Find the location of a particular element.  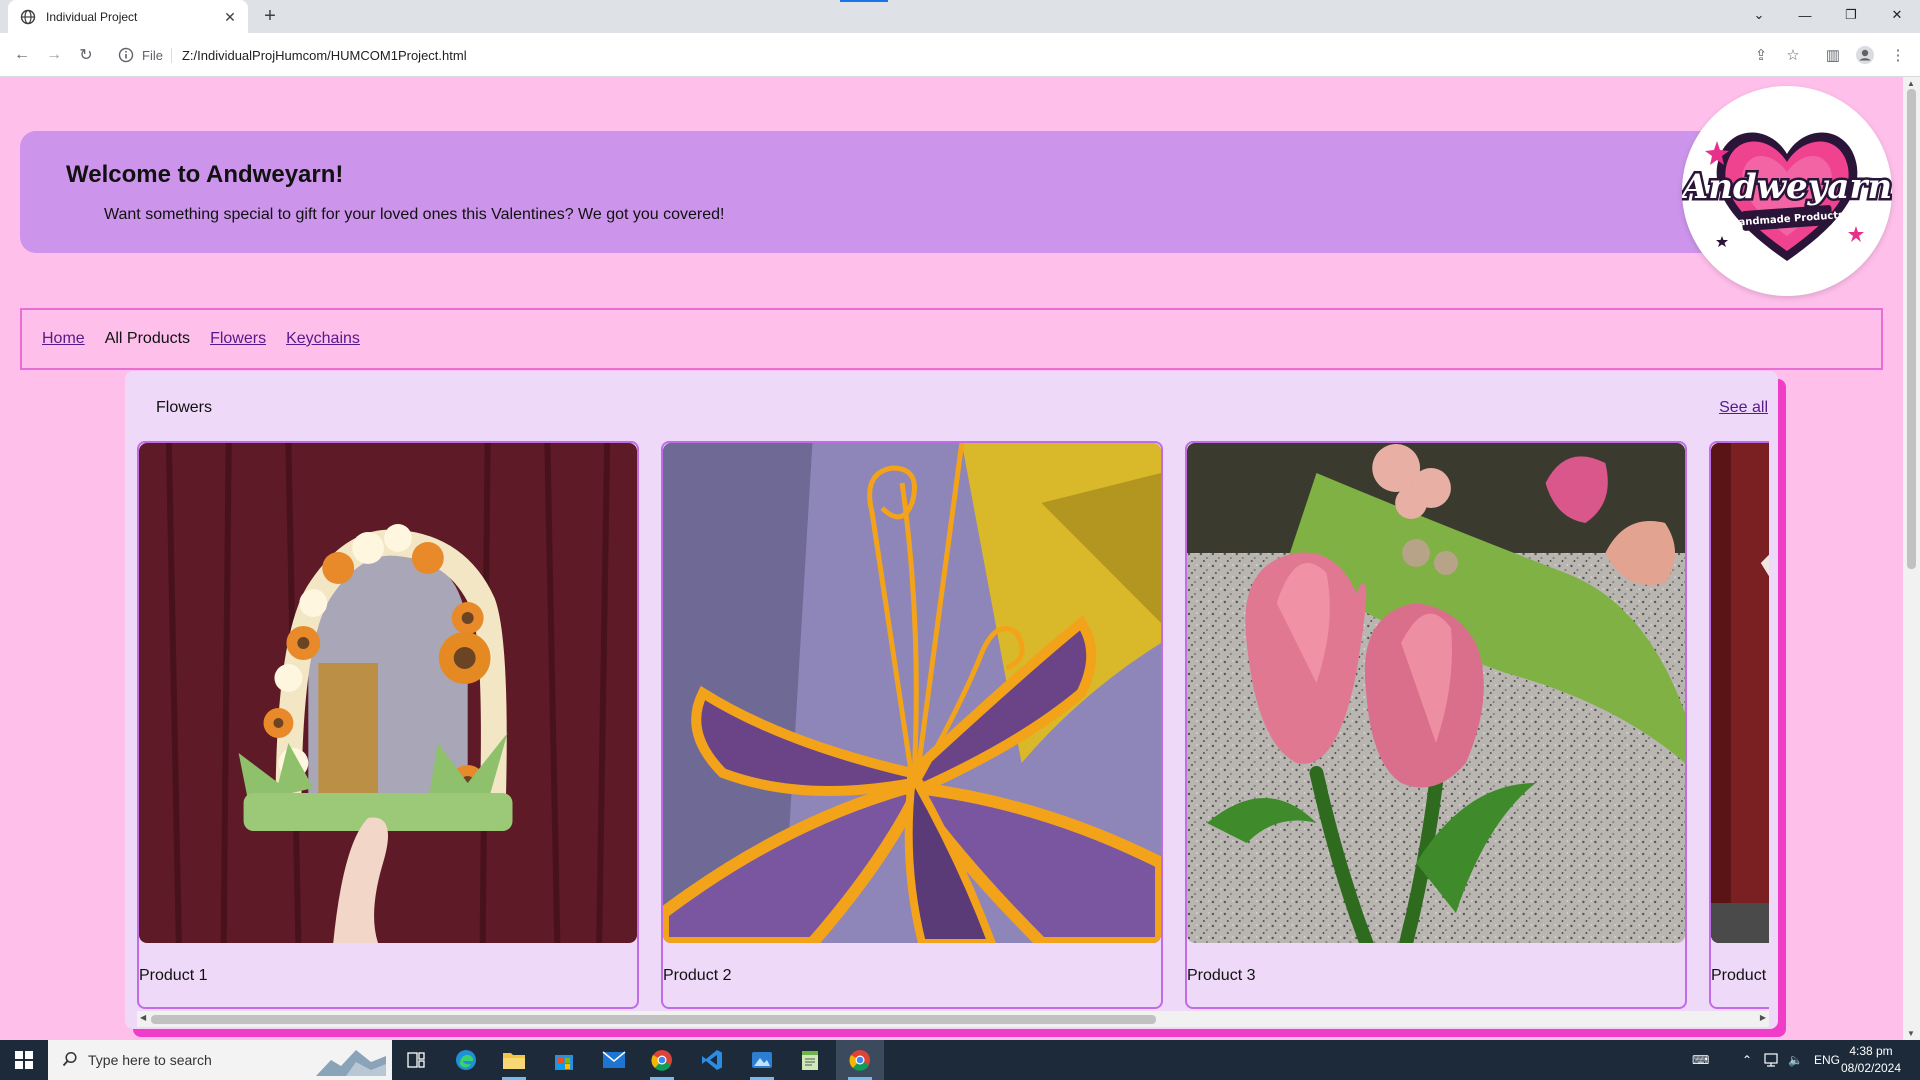

side-panel-icon: ▥ is located at coordinates (1833, 55).